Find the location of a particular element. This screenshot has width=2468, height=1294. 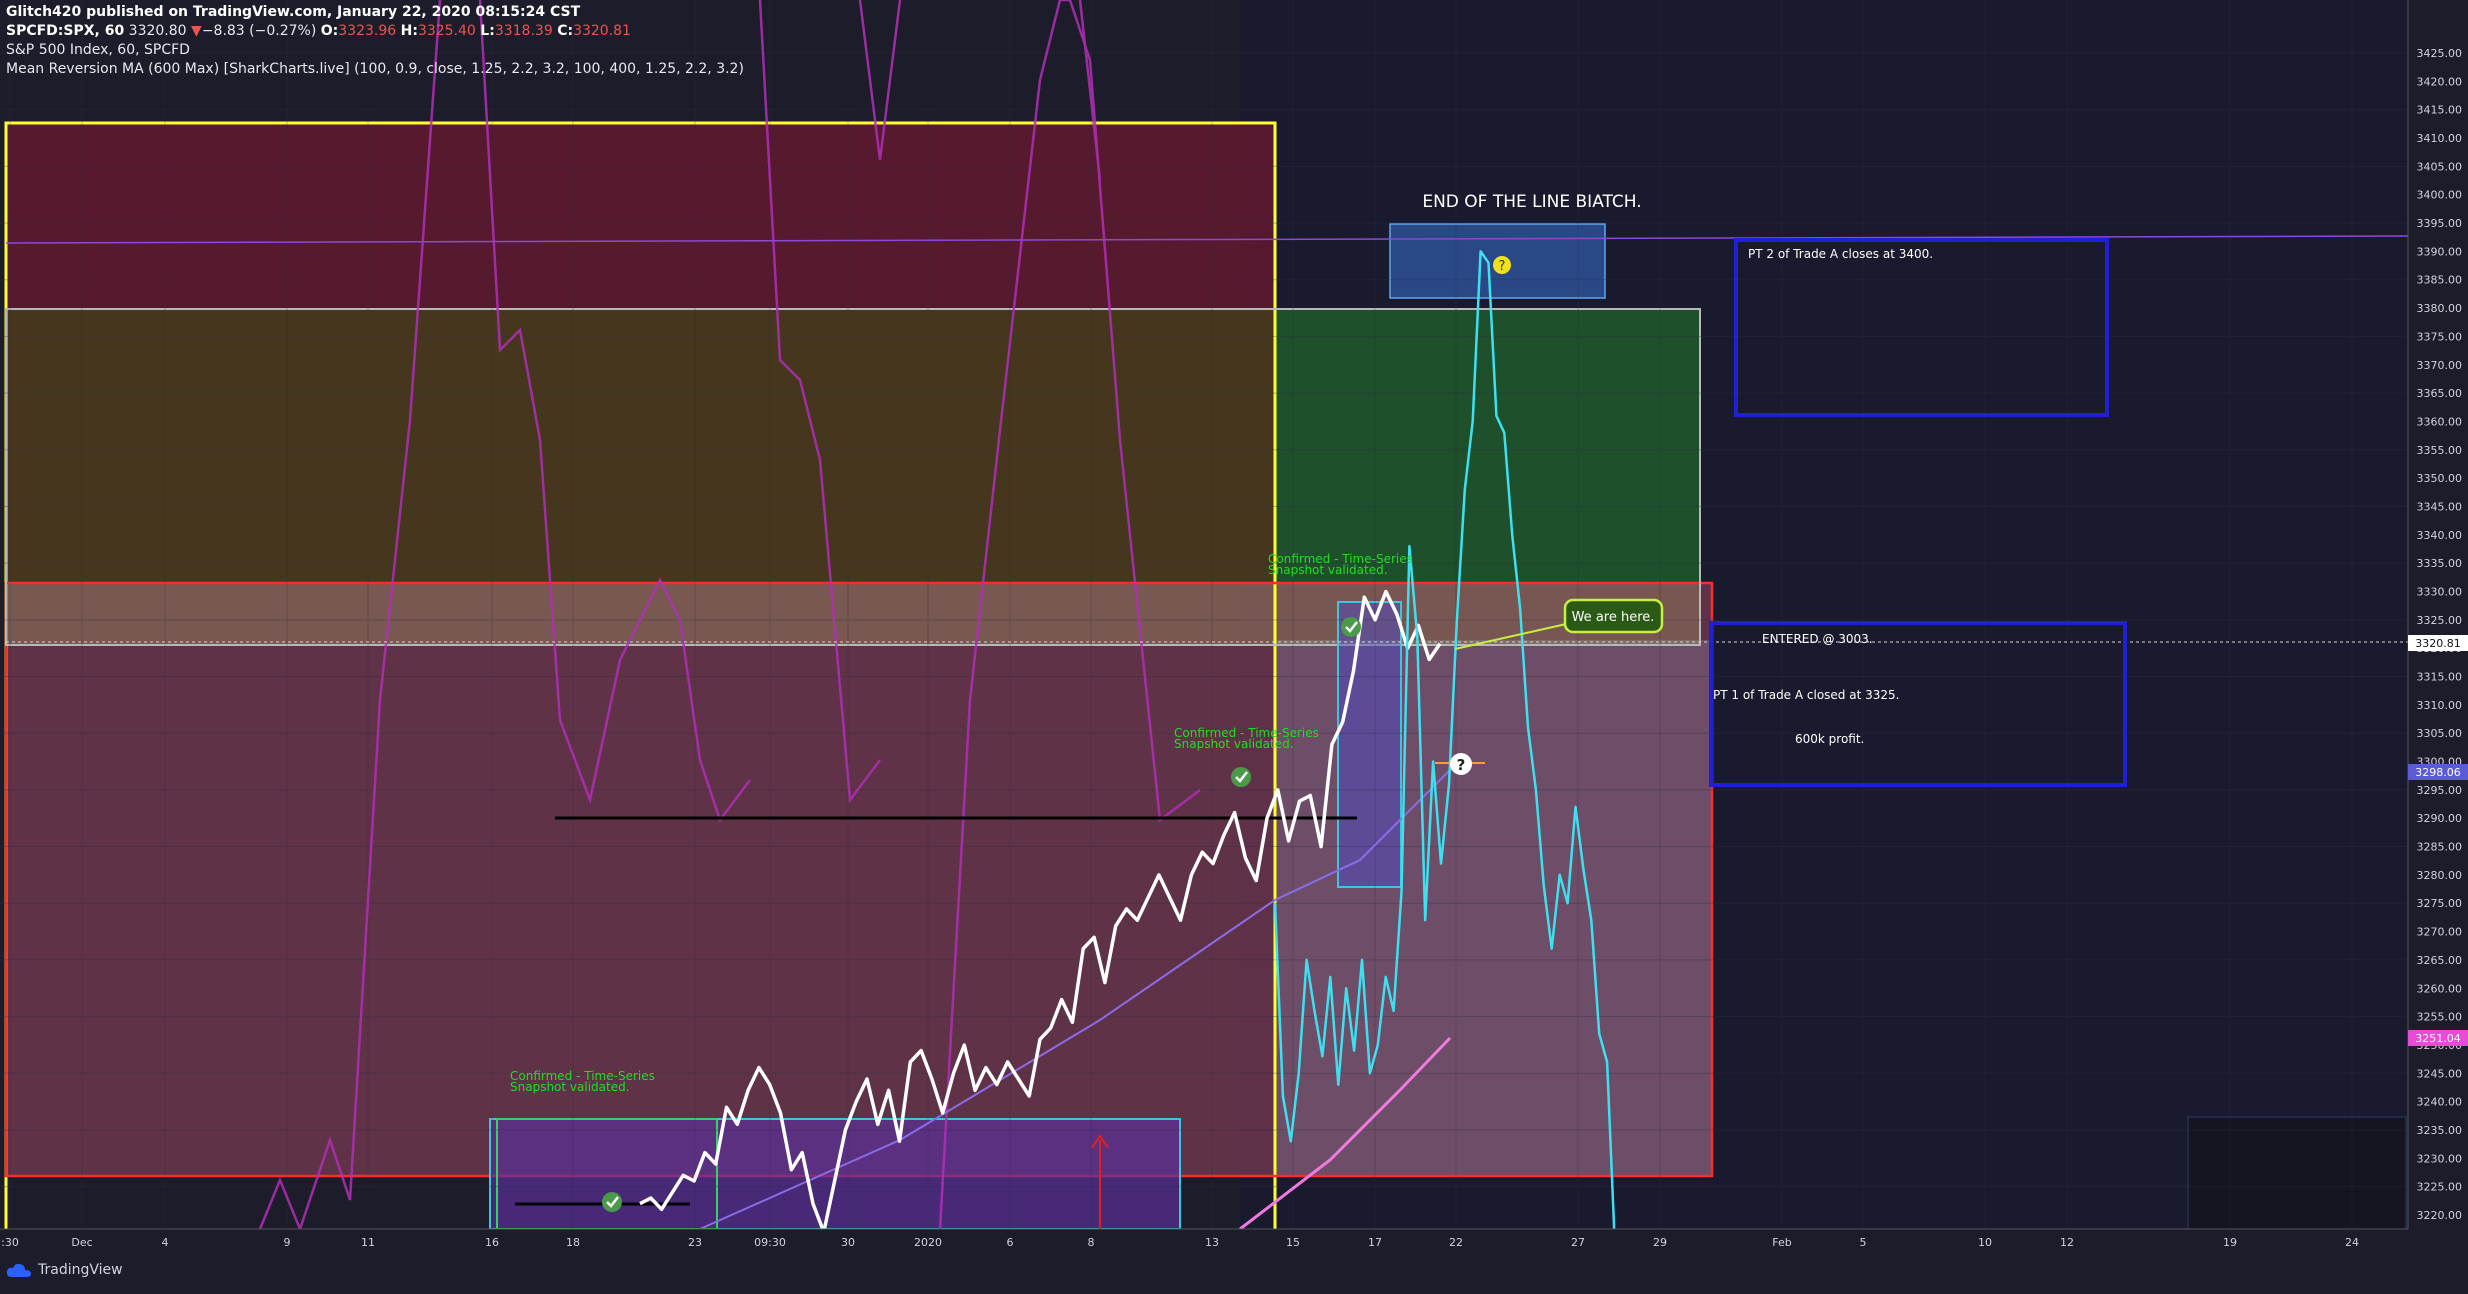

price-tick-label: 3235.00 is located at coordinates (2440, 1130).